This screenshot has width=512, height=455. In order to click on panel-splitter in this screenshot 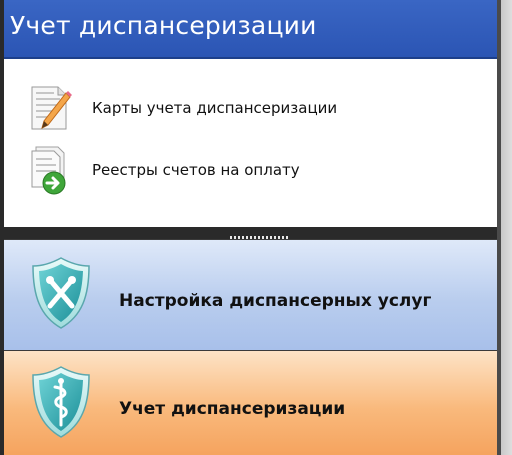, I will do `click(250, 233)`.